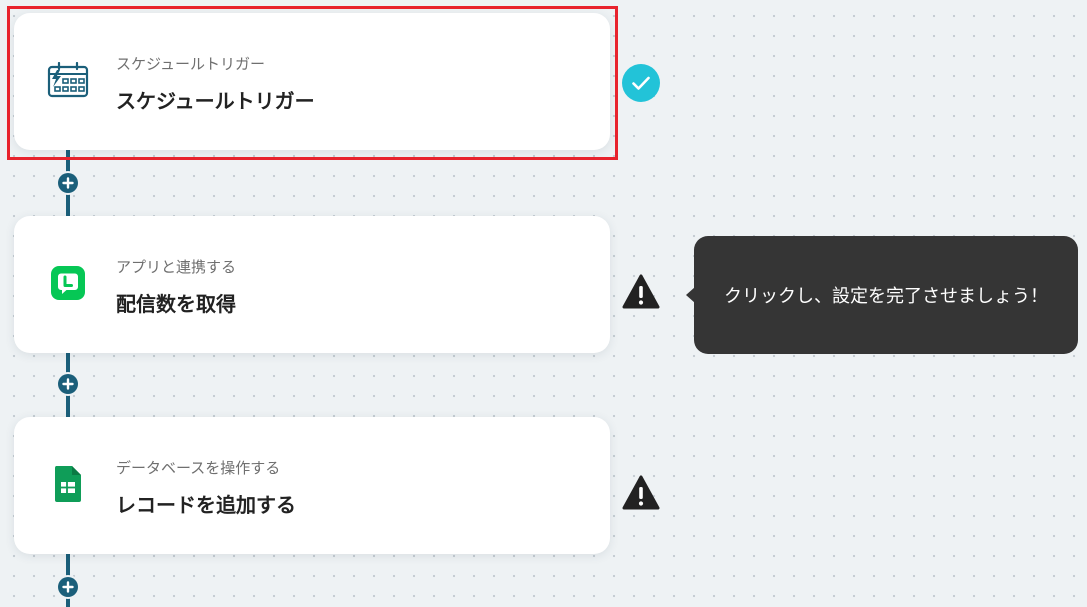  I want to click on flow-step-card-line-delivery-count: アプリと連携する 配信数を取得, so click(312, 284).